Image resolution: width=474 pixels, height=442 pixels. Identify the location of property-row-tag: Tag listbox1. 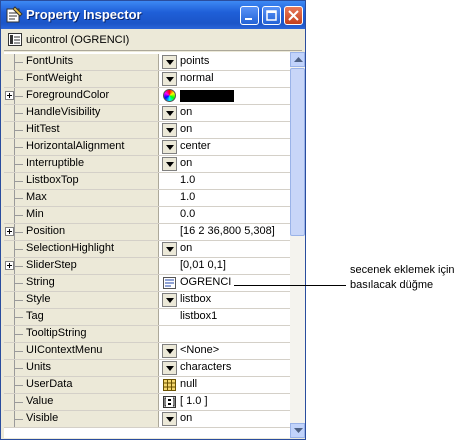
(147, 317).